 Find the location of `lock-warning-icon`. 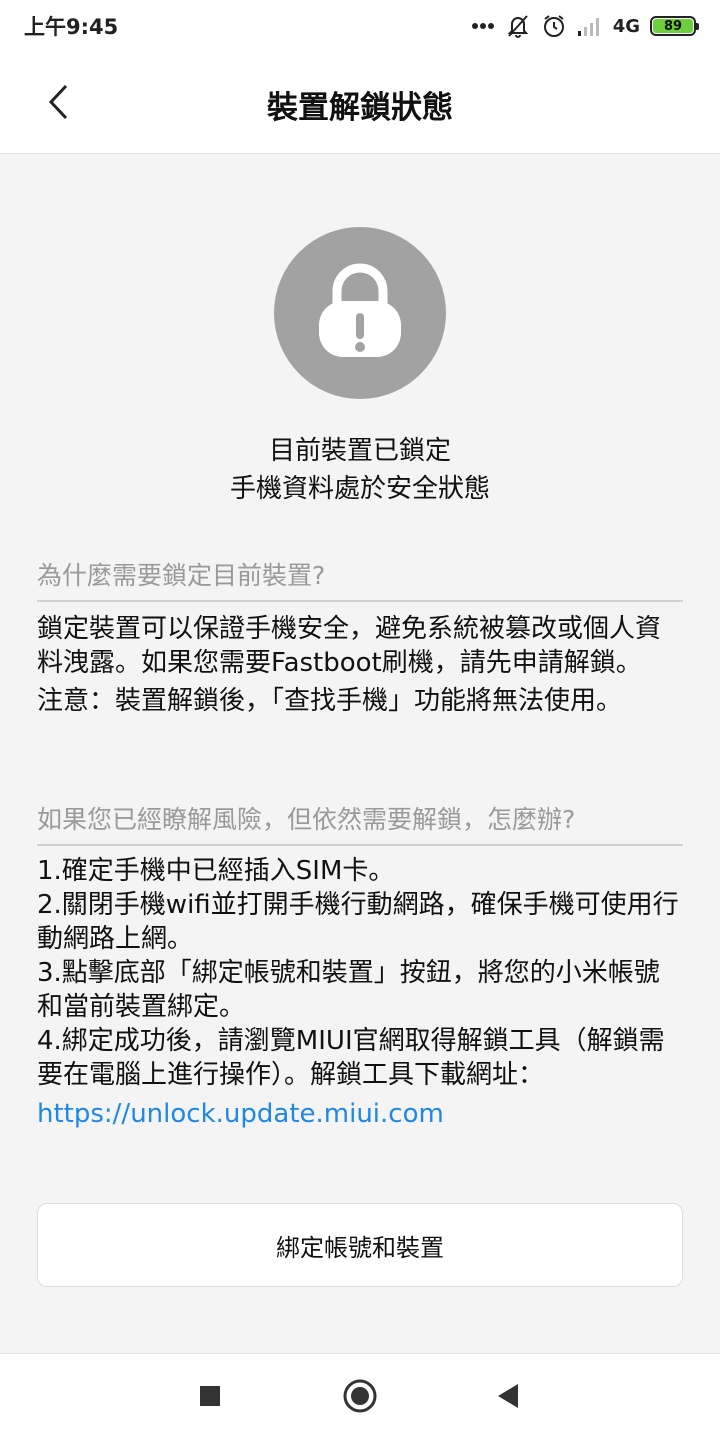

lock-warning-icon is located at coordinates (360, 313).